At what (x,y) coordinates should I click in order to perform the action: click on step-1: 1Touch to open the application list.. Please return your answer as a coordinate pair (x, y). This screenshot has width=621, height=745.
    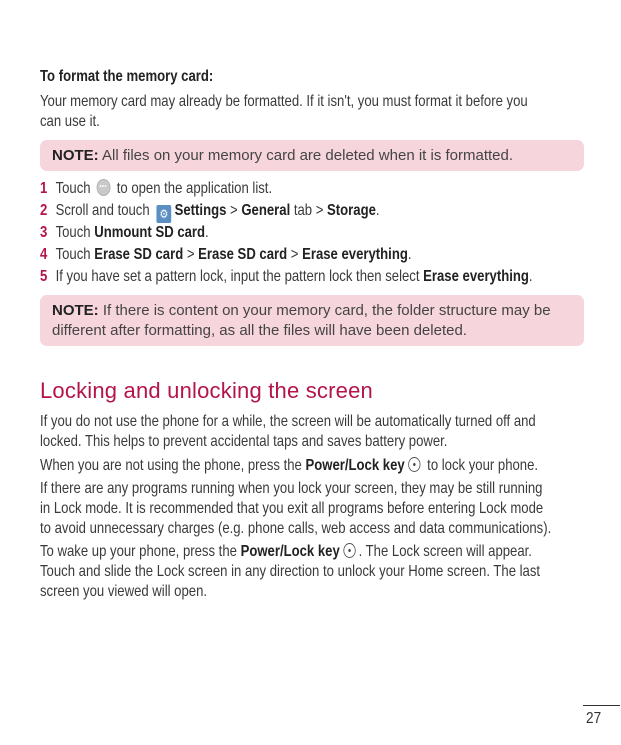
    Looking at the image, I should click on (156, 187).